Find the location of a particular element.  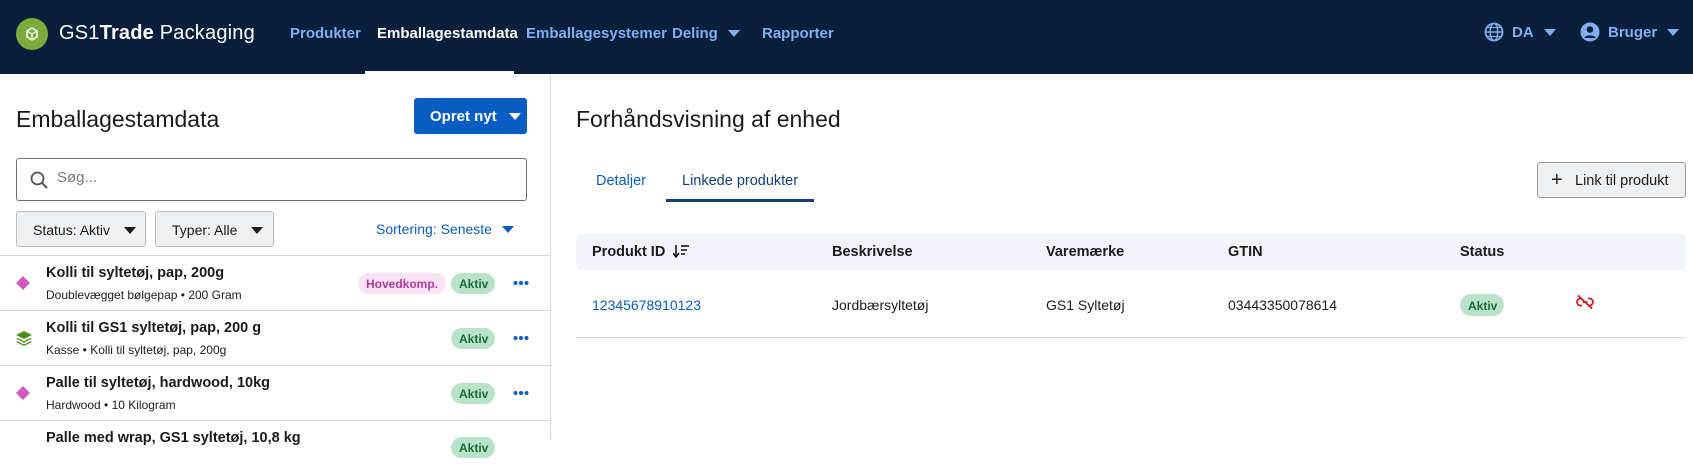

list-item-subtitle: Hardwood • 10 Kilogram is located at coordinates (111, 405).